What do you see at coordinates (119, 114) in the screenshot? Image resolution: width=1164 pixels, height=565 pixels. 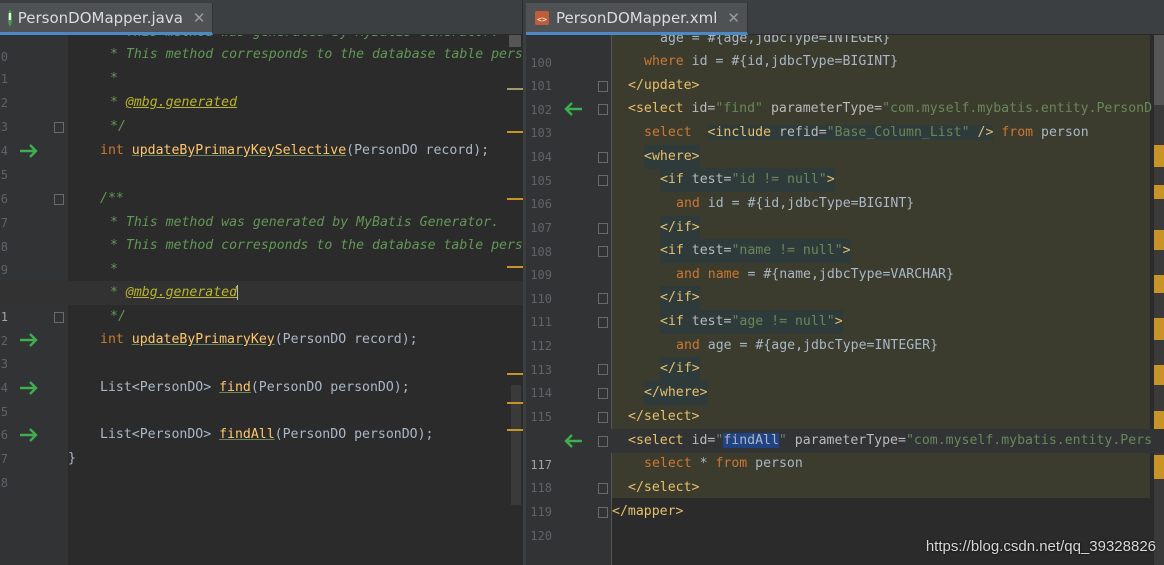 I see `code-line: 3 * @mbg.generated` at bounding box center [119, 114].